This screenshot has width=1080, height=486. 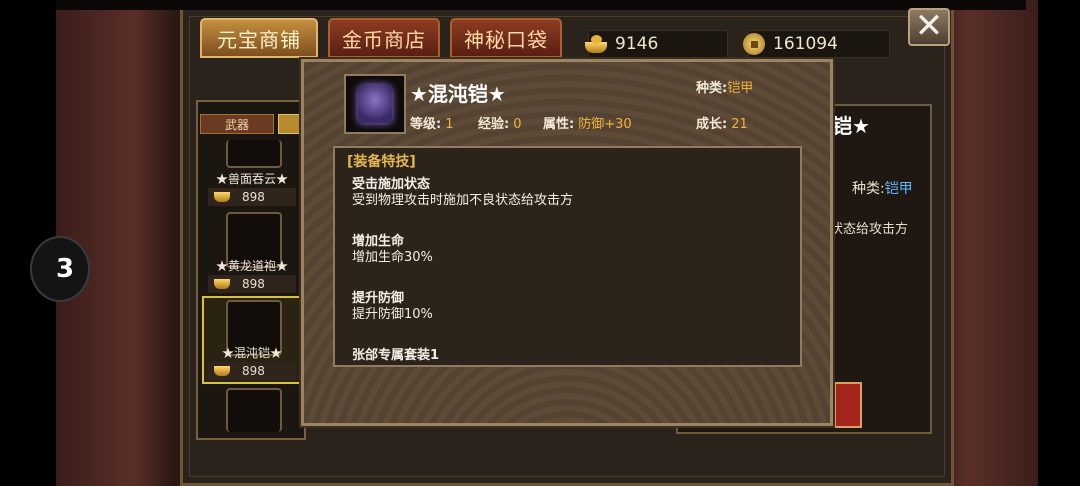 I want to click on skill-entry: 受击施加状态 受到物理攻击时施加不良状态给攻击方, so click(x=462, y=193).